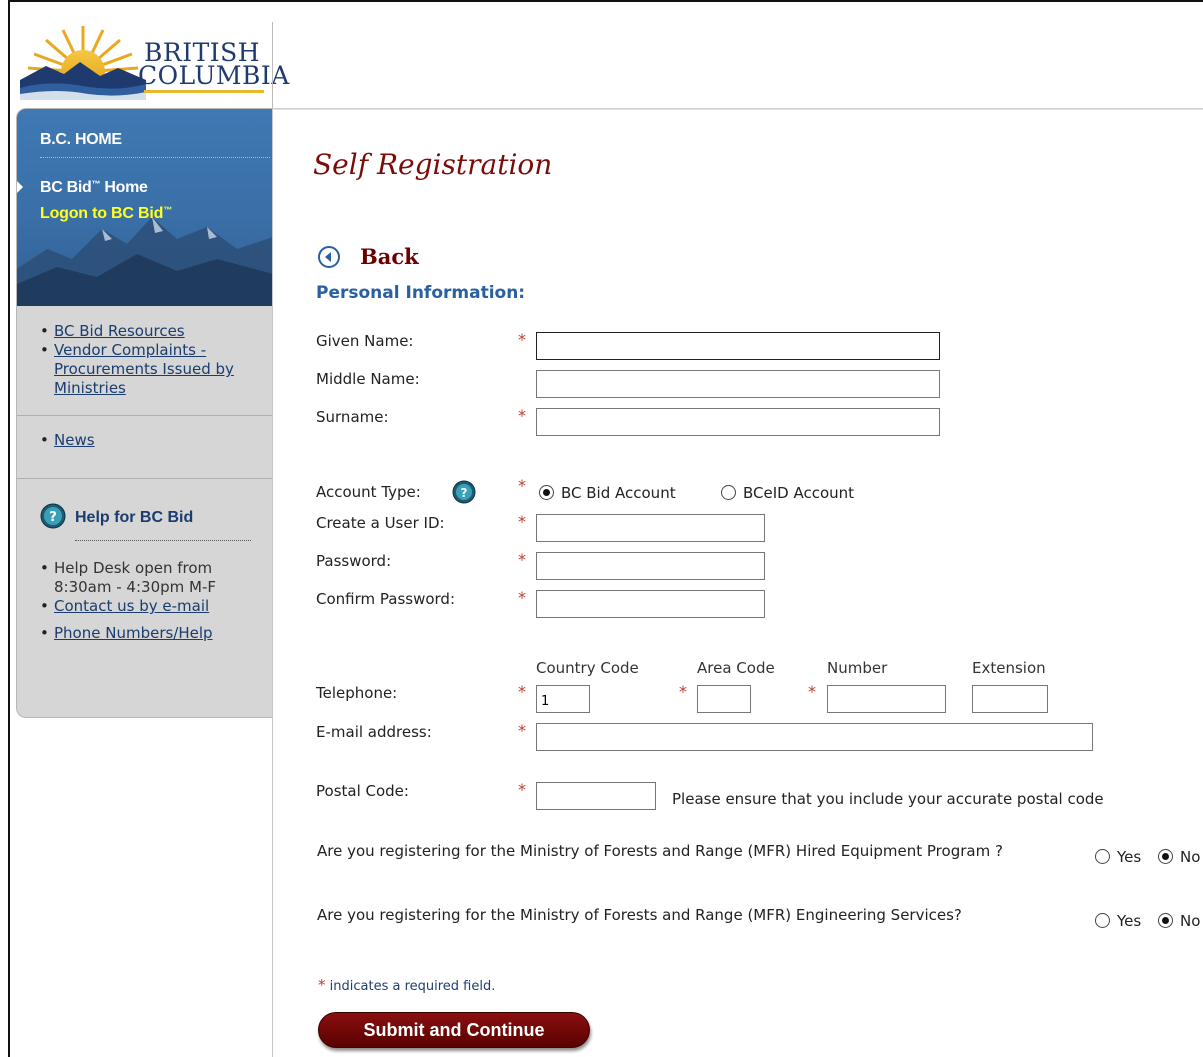 The image size is (1203, 1057). I want to click on country-code-header: Country Code, so click(587, 668).